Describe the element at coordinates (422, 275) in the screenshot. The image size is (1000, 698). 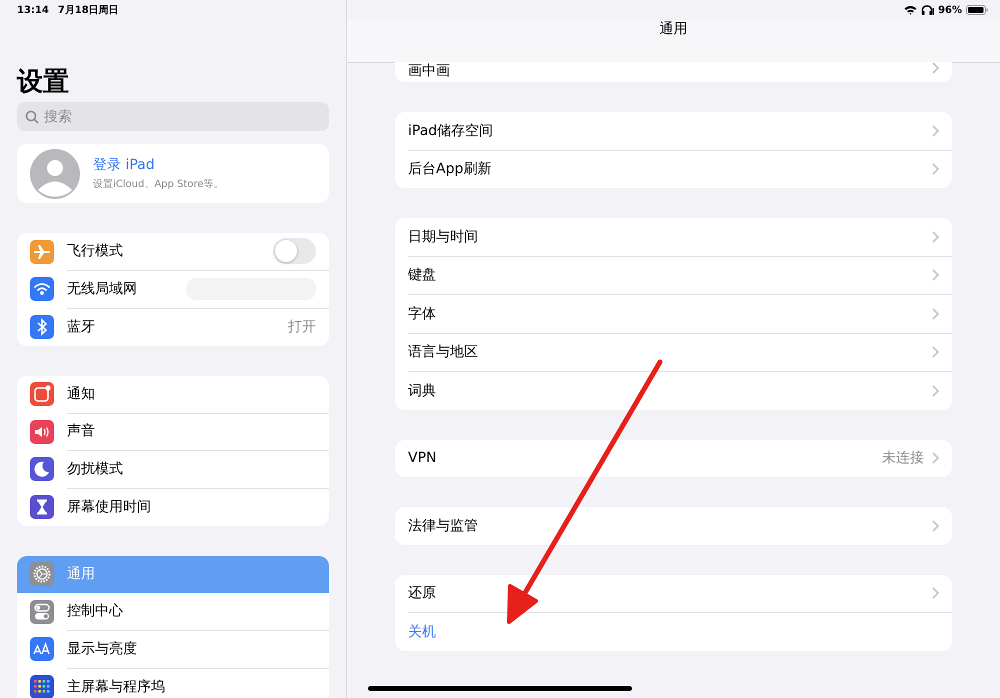
I see `row-label: 键盘` at that location.